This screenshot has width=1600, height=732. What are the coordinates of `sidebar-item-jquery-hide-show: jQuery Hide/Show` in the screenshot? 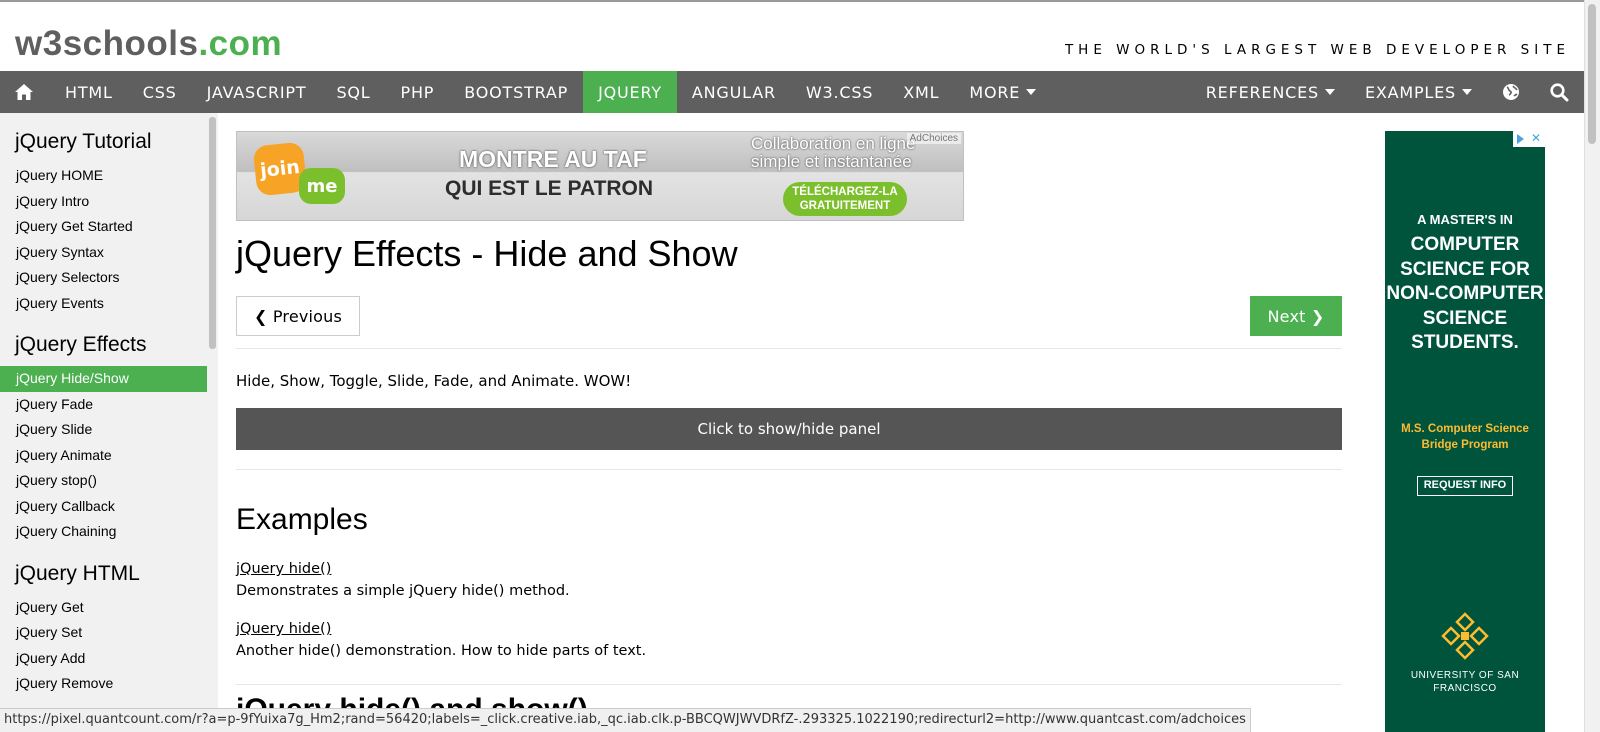 It's located at (103, 379).